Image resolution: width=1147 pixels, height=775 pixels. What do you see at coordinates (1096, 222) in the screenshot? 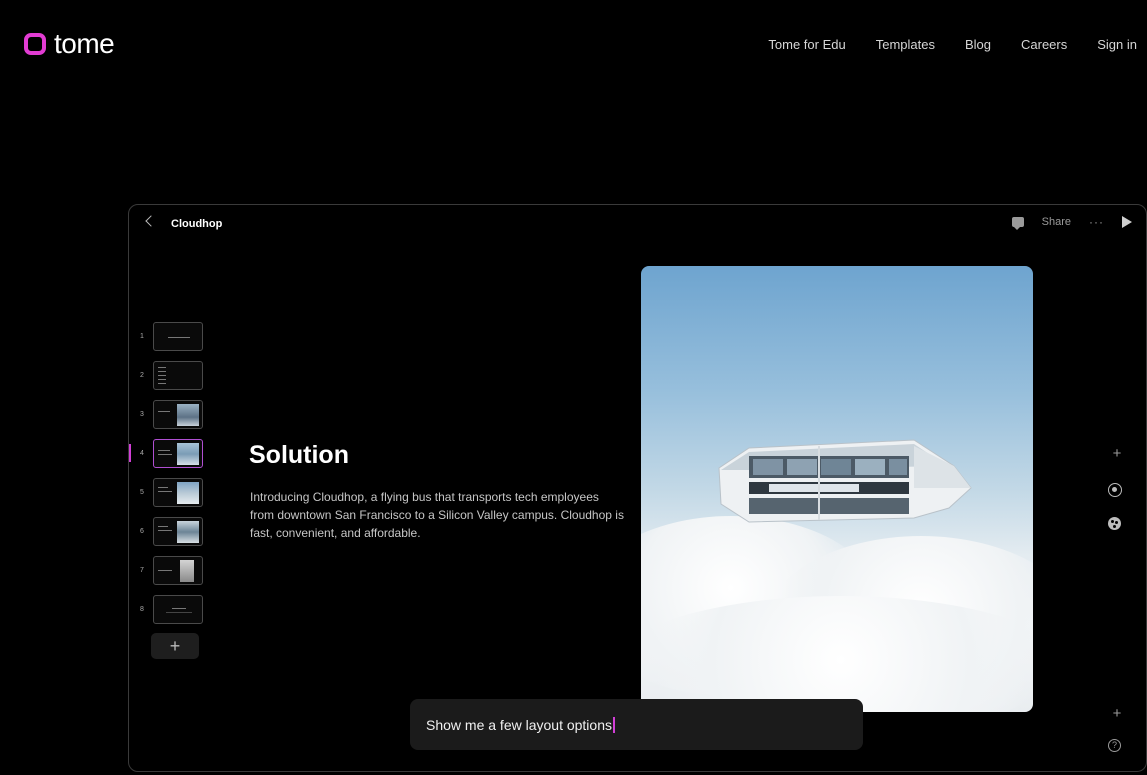
I see `more-options-icon: ···` at bounding box center [1096, 222].